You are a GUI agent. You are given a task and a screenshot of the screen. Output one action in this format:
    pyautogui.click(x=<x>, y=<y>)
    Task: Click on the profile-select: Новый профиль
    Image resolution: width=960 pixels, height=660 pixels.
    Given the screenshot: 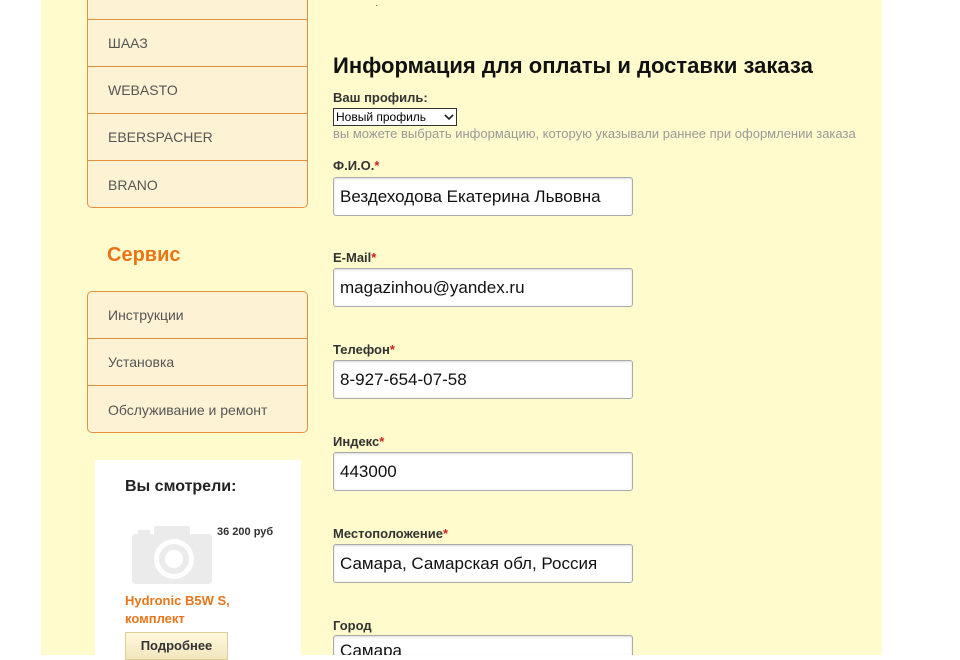 What is the action you would take?
    pyautogui.click(x=395, y=117)
    